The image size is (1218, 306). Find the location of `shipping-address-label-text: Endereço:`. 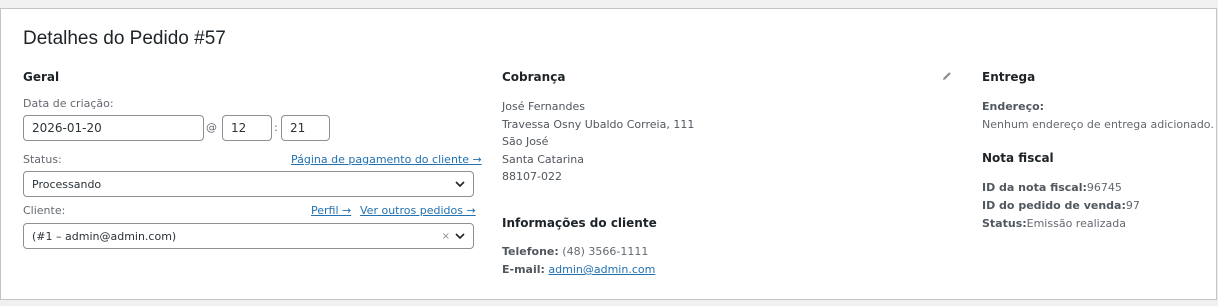

shipping-address-label-text: Endereço: is located at coordinates (1013, 106).